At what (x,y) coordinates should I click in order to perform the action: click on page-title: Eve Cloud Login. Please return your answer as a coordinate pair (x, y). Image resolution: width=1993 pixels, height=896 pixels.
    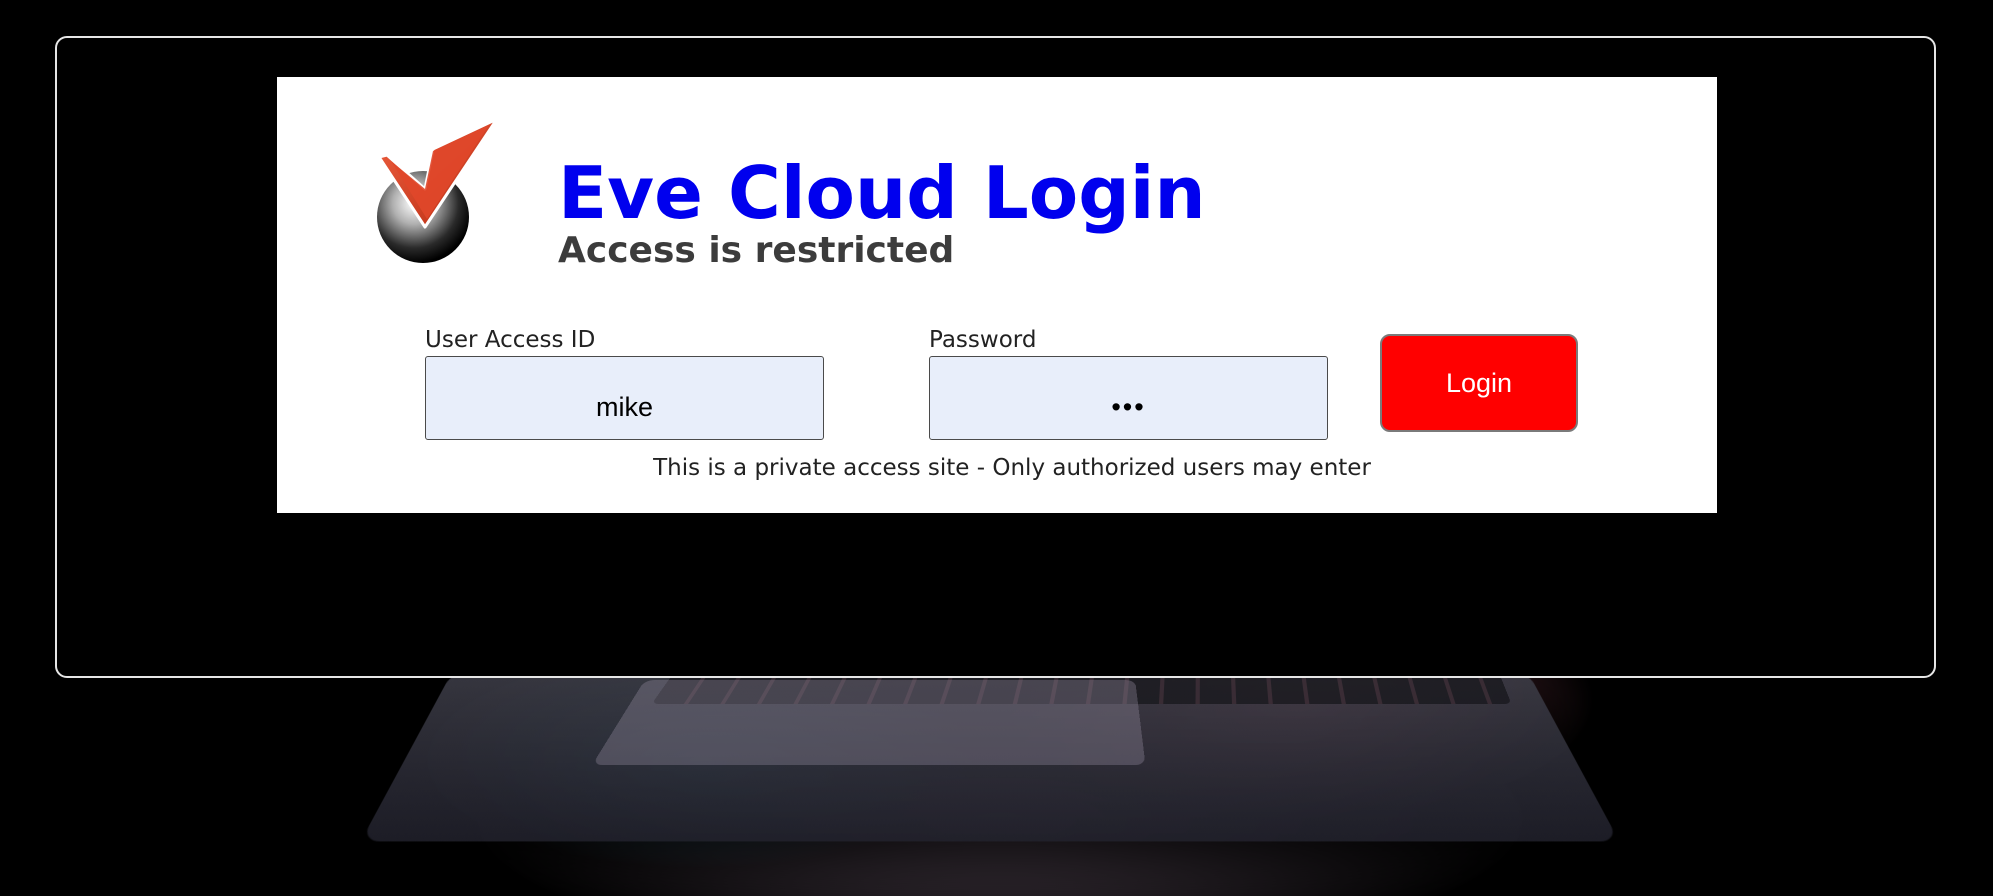
    Looking at the image, I should click on (882, 193).